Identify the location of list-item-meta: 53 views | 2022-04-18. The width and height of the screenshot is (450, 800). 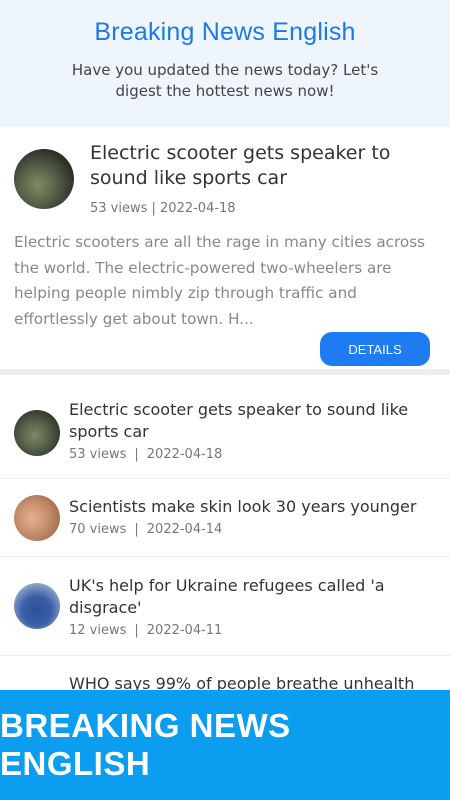
(249, 454).